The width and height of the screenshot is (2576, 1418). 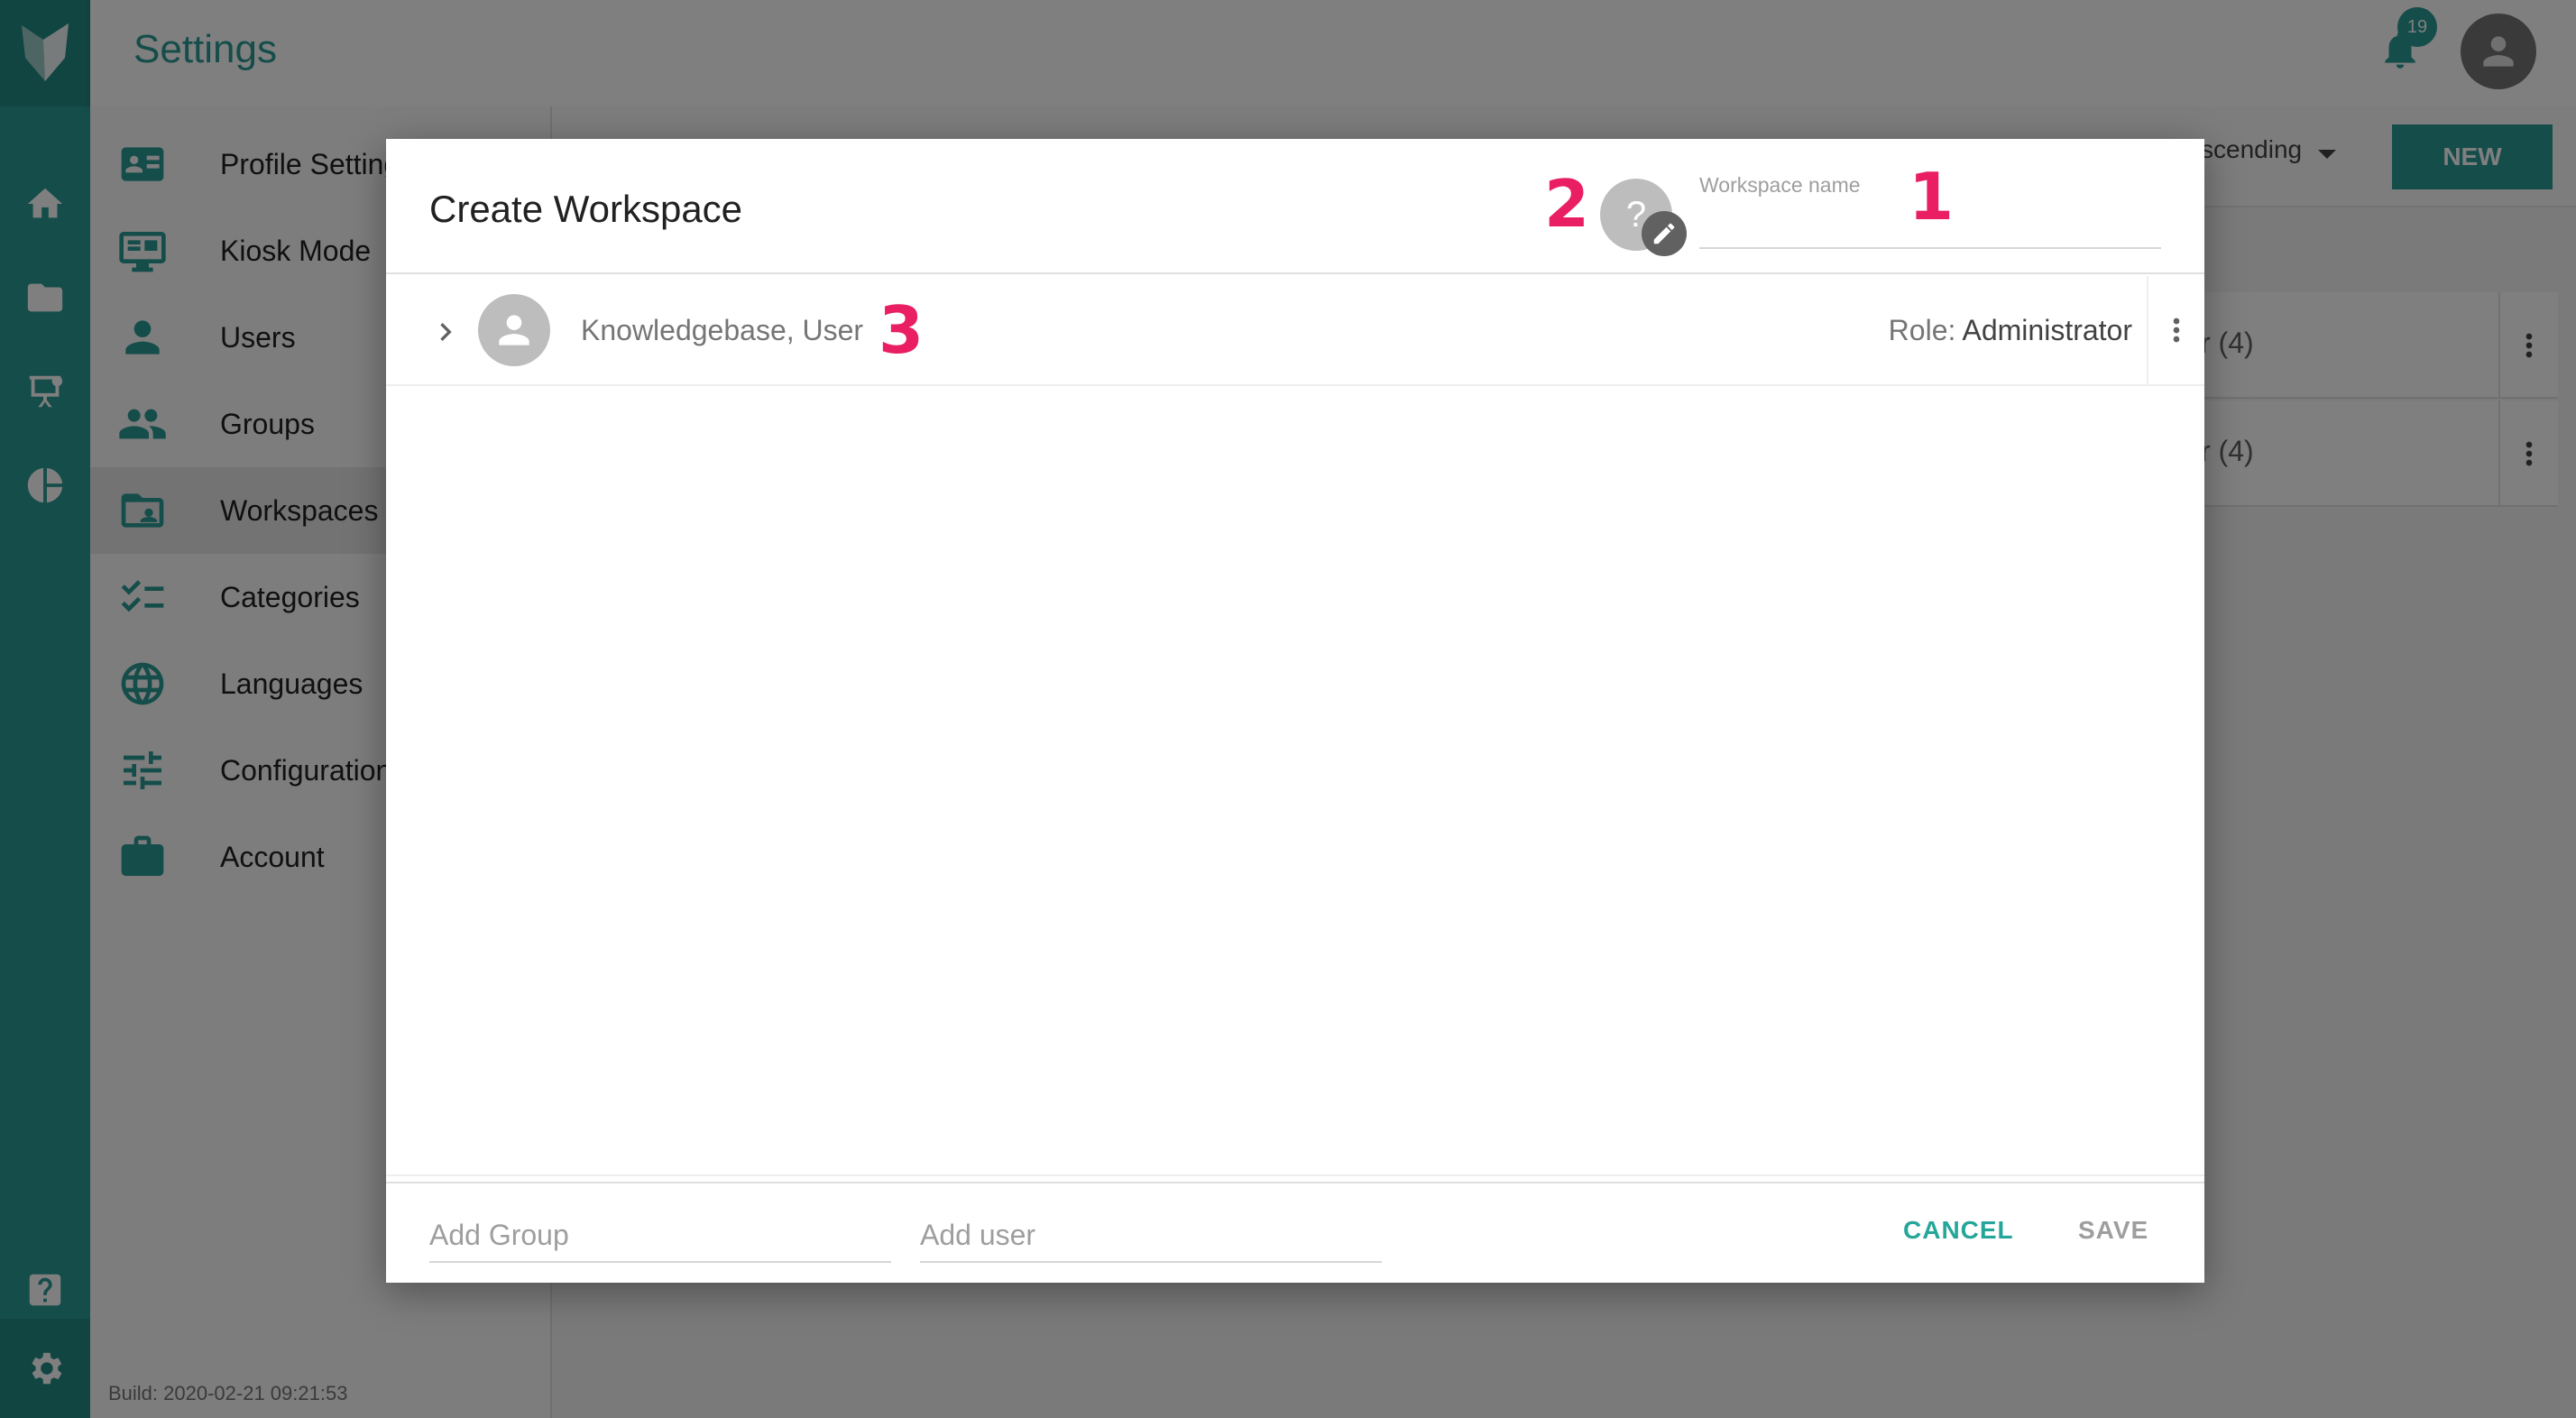 I want to click on role-label: Role:, so click(x=1922, y=330).